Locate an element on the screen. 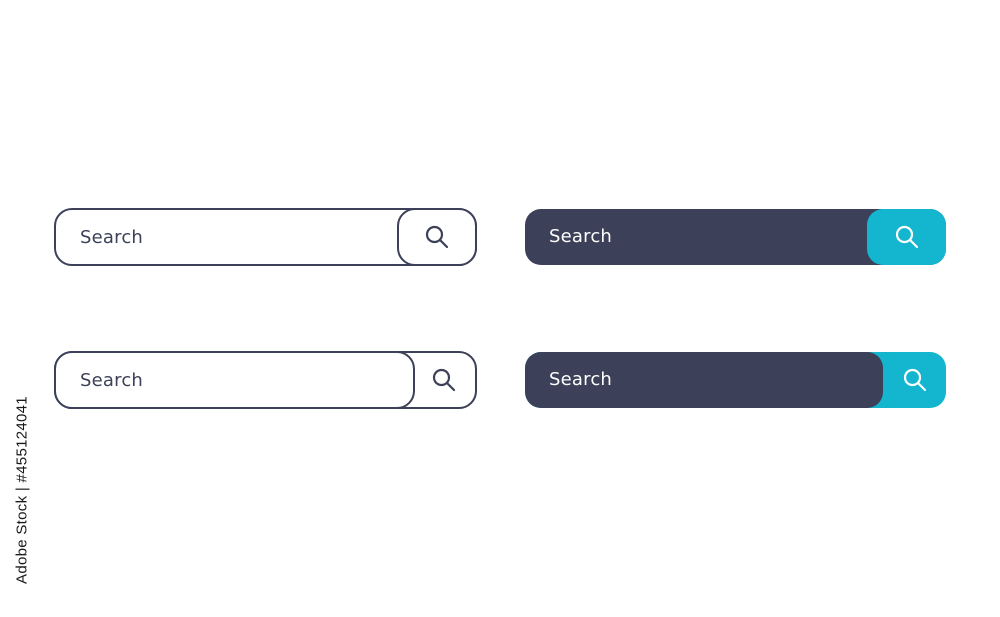  stock-id-watermark: Adobe Stock | #455124041 is located at coordinates (22, 490).